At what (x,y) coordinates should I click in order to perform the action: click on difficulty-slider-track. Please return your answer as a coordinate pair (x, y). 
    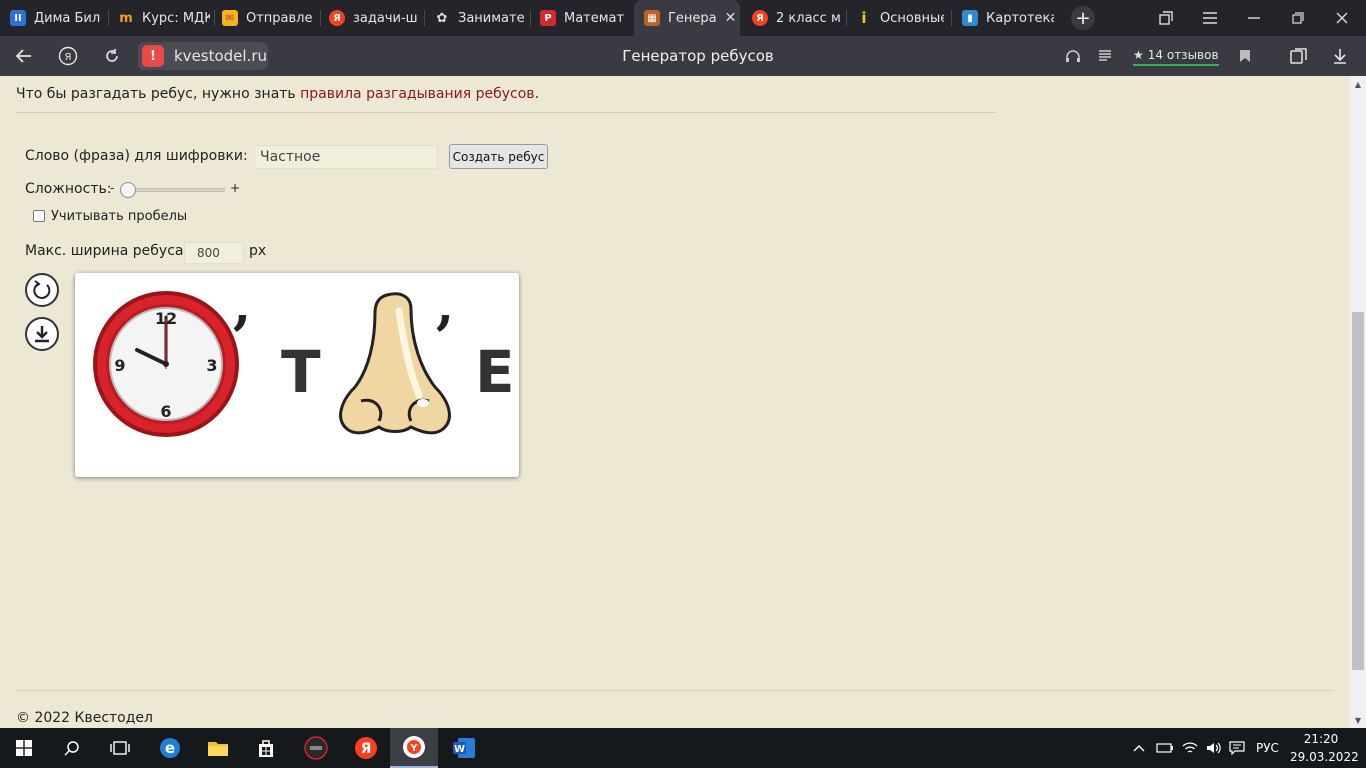
    Looking at the image, I should click on (173, 190).